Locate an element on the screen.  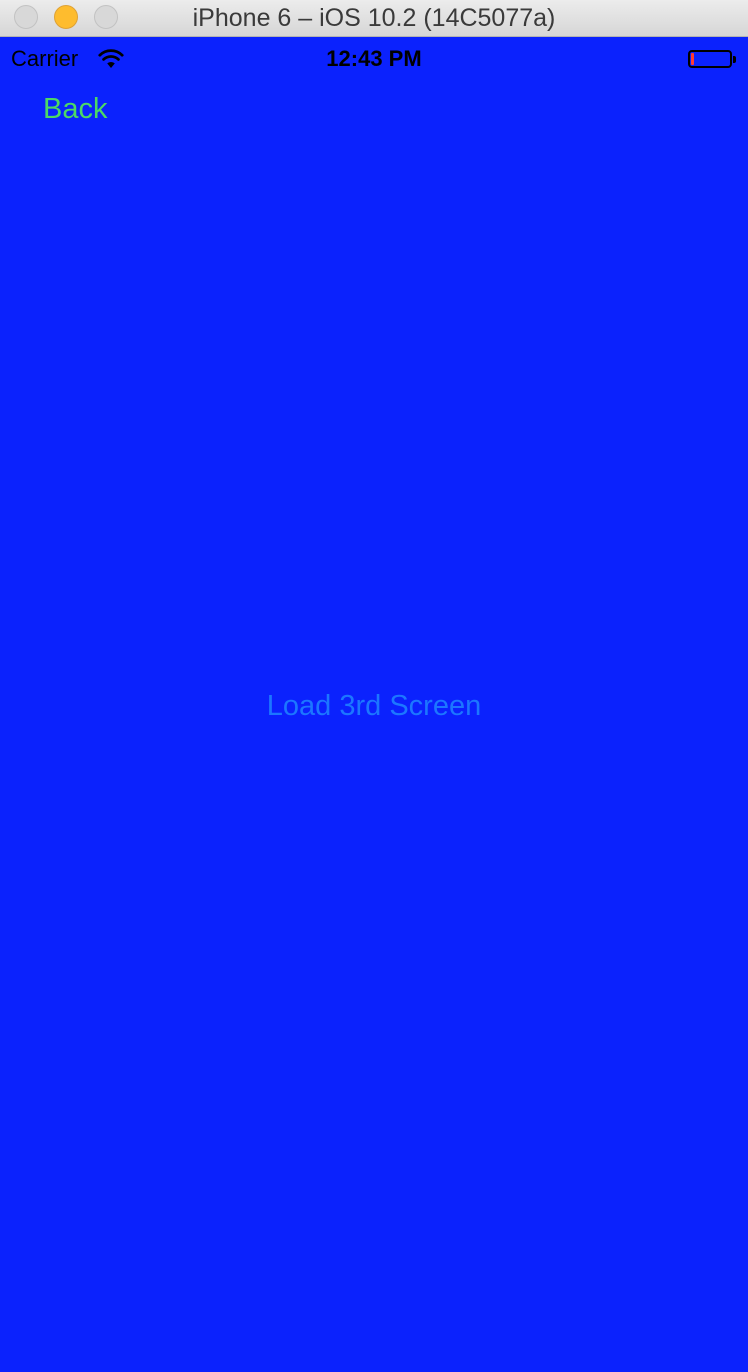
window-title: iPhone 6 – iOS 10.2 (14C5077a) is located at coordinates (374, 18).